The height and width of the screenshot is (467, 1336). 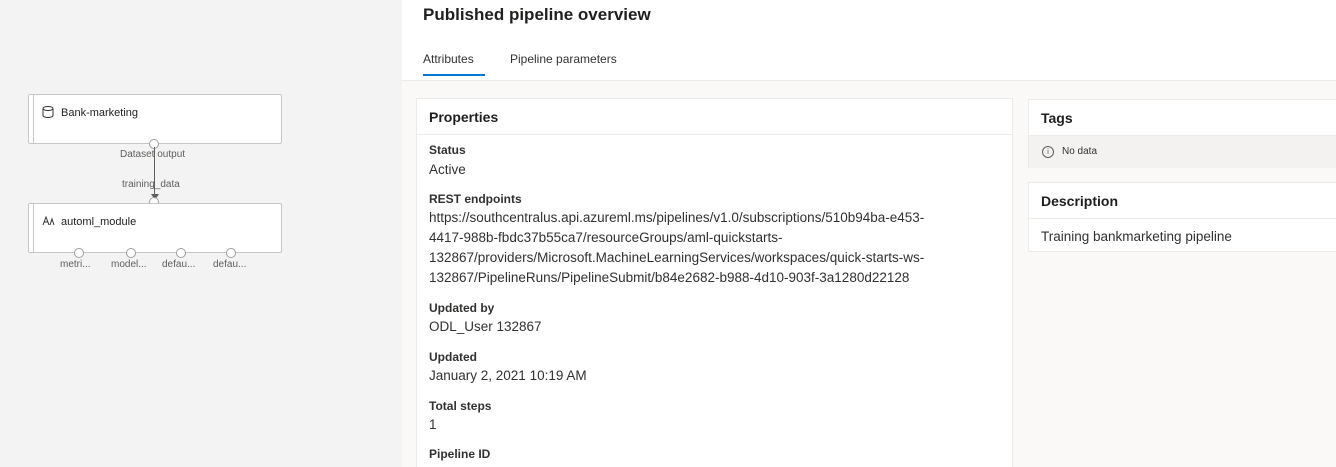 What do you see at coordinates (1182, 118) in the screenshot?
I see `card-header: Tags` at bounding box center [1182, 118].